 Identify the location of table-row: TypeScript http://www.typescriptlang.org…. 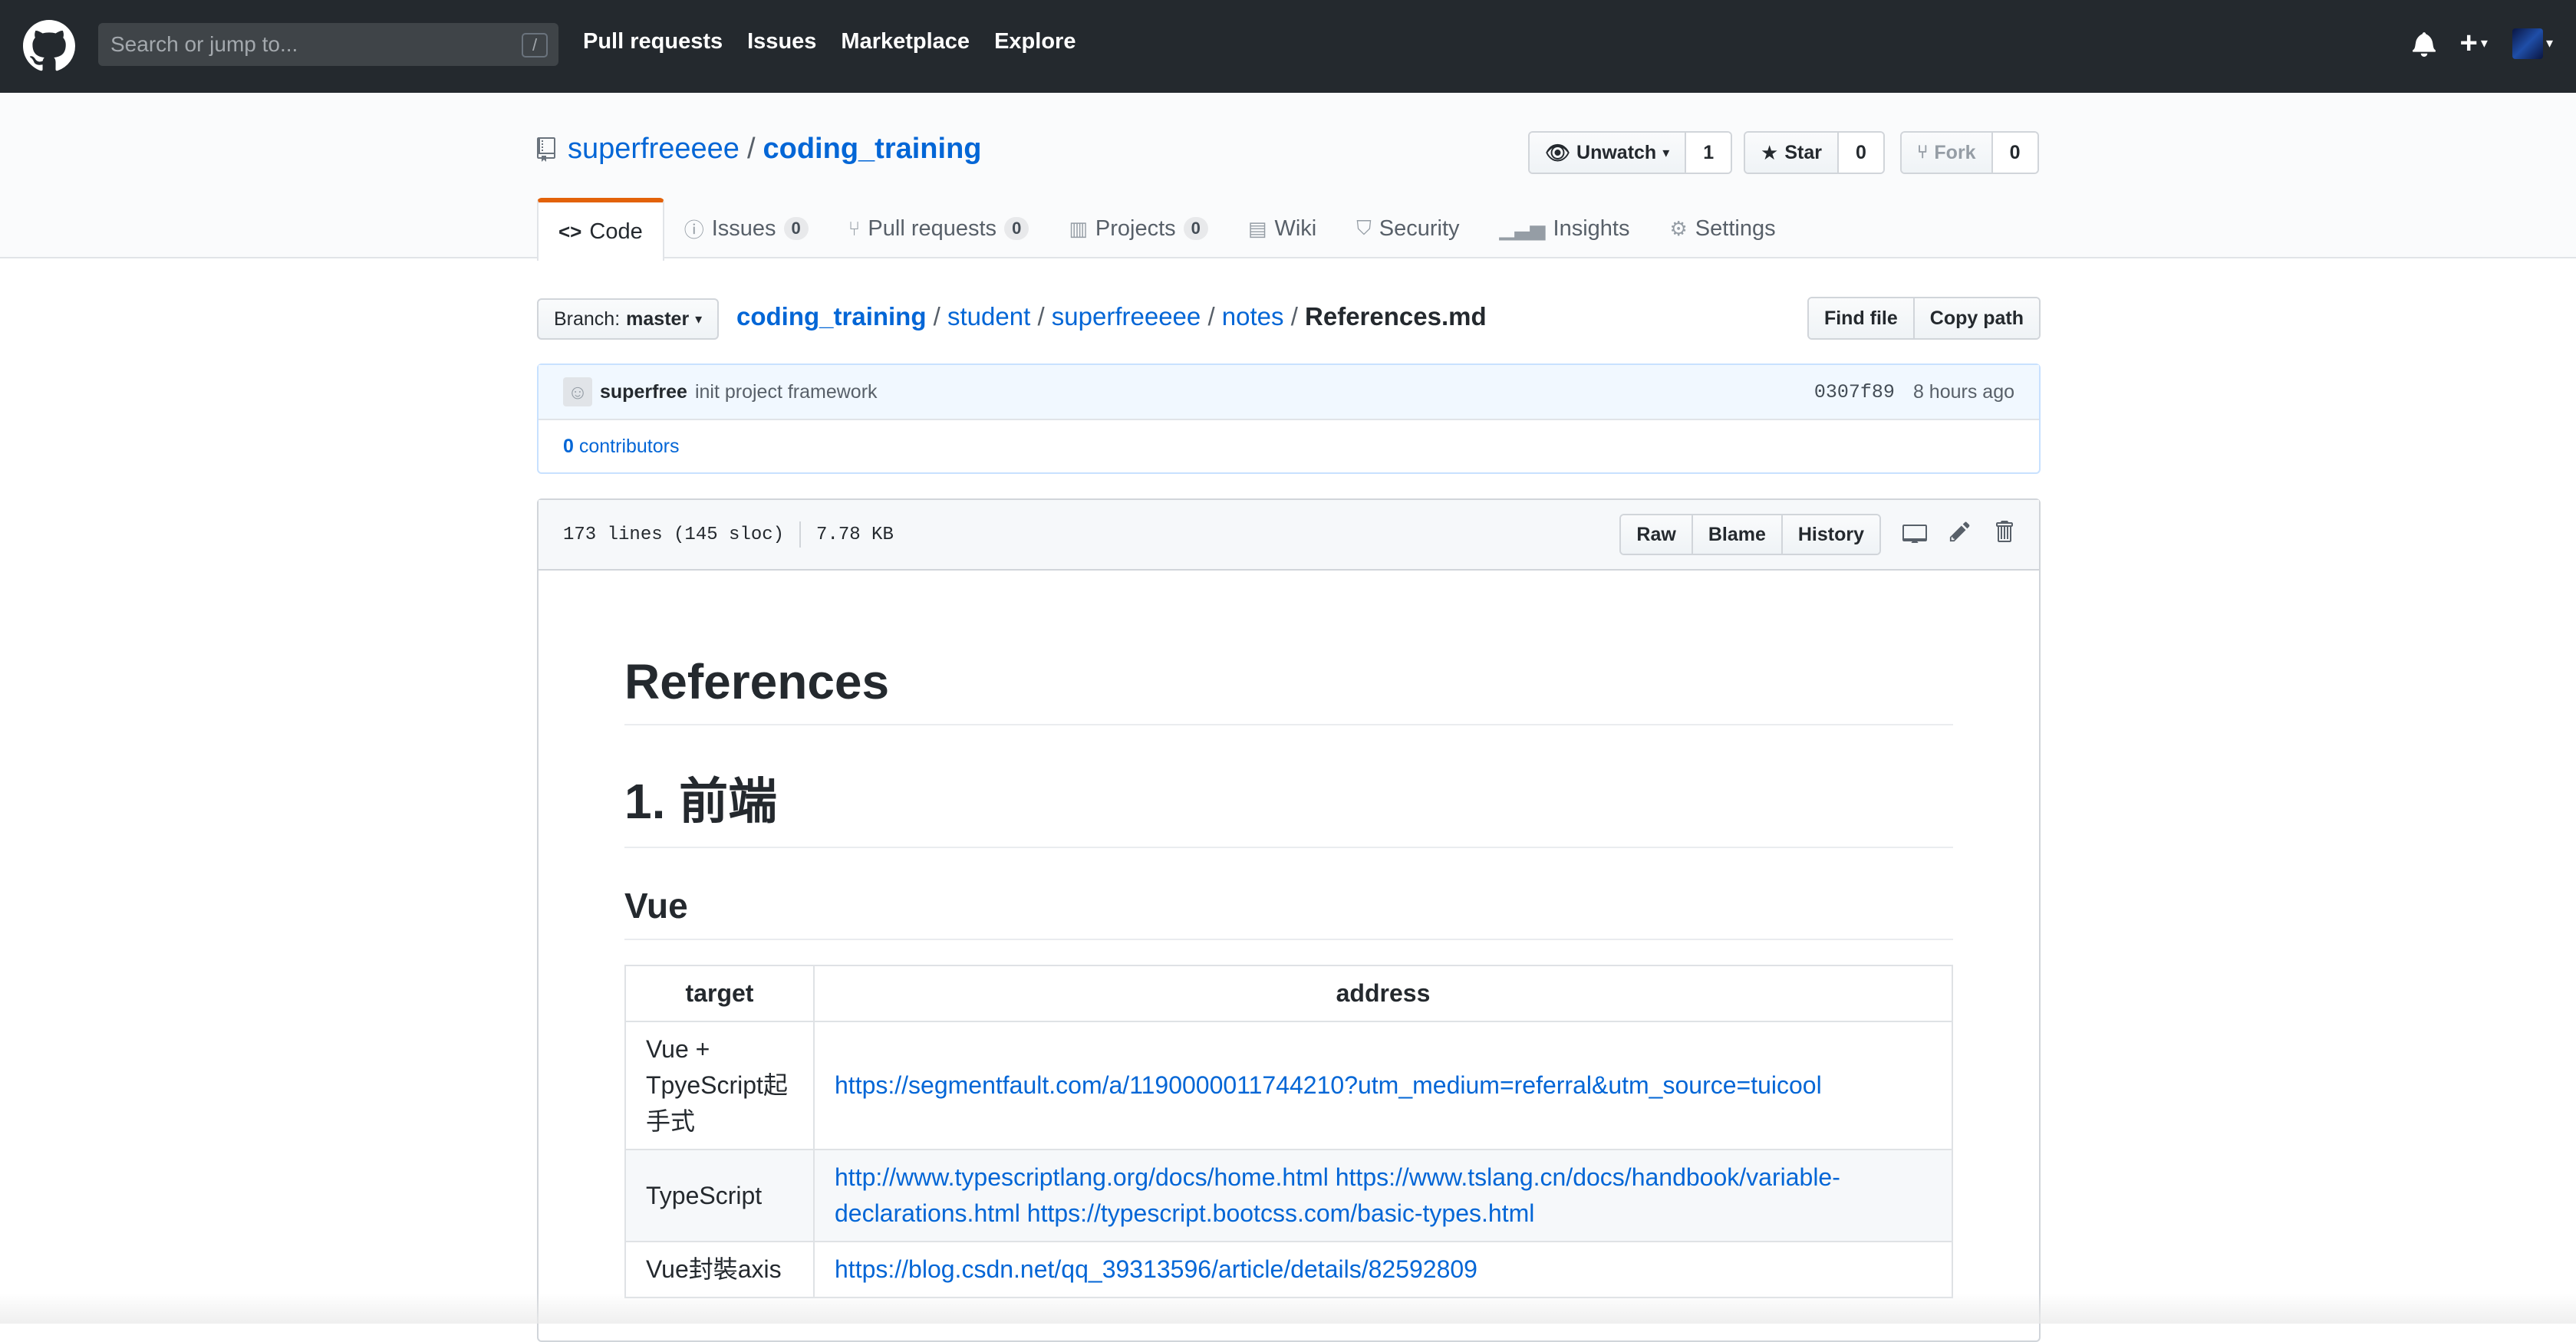
(1288, 1195).